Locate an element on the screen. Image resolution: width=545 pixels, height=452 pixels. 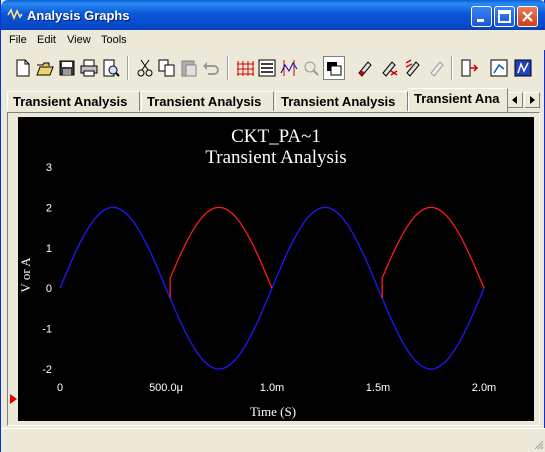
properties-icon is located at coordinates (365, 69).